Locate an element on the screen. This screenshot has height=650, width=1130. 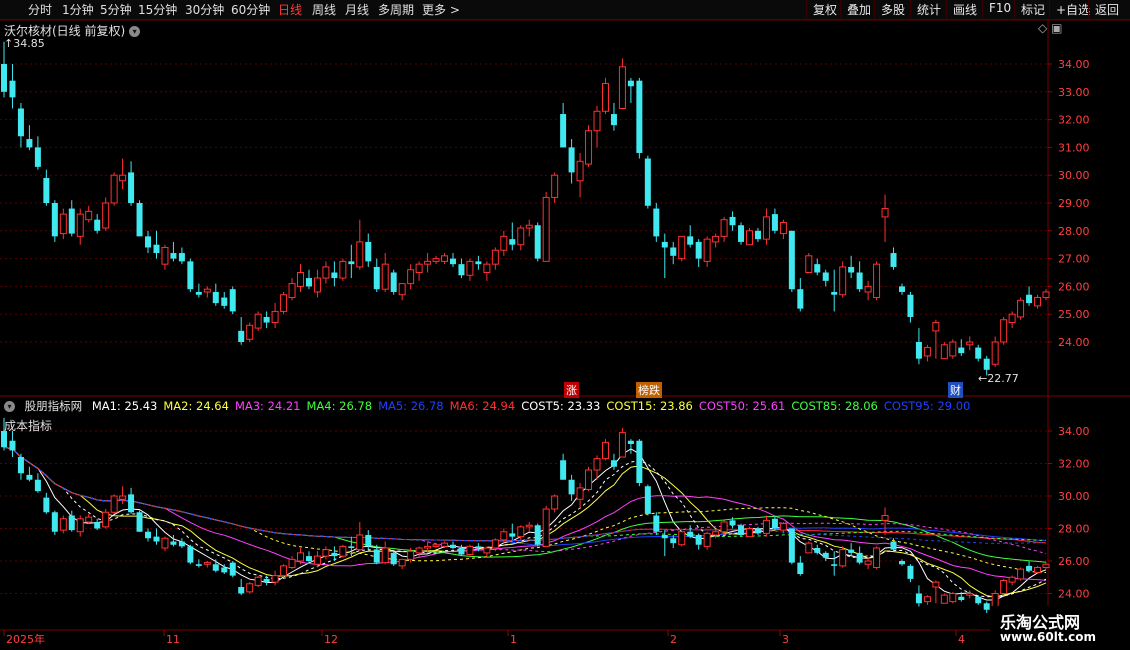
xtick-label: 3 is located at coordinates (785, 639).